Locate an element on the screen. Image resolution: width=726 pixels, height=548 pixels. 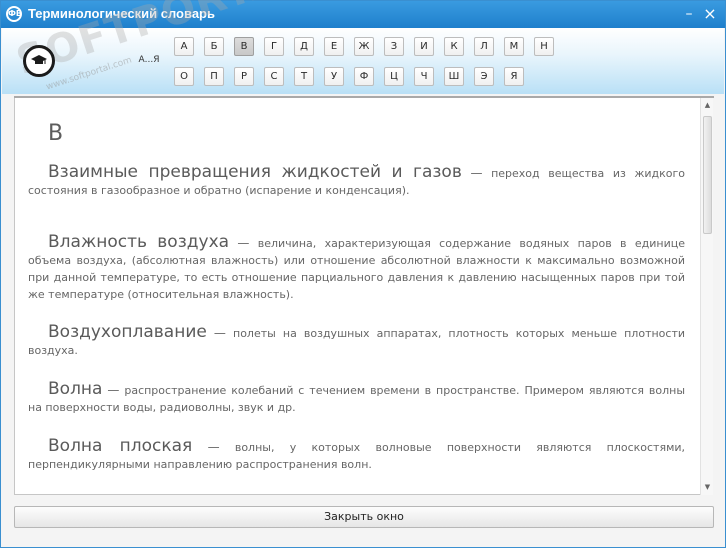
letter-button-Р: Р is located at coordinates (244, 76).